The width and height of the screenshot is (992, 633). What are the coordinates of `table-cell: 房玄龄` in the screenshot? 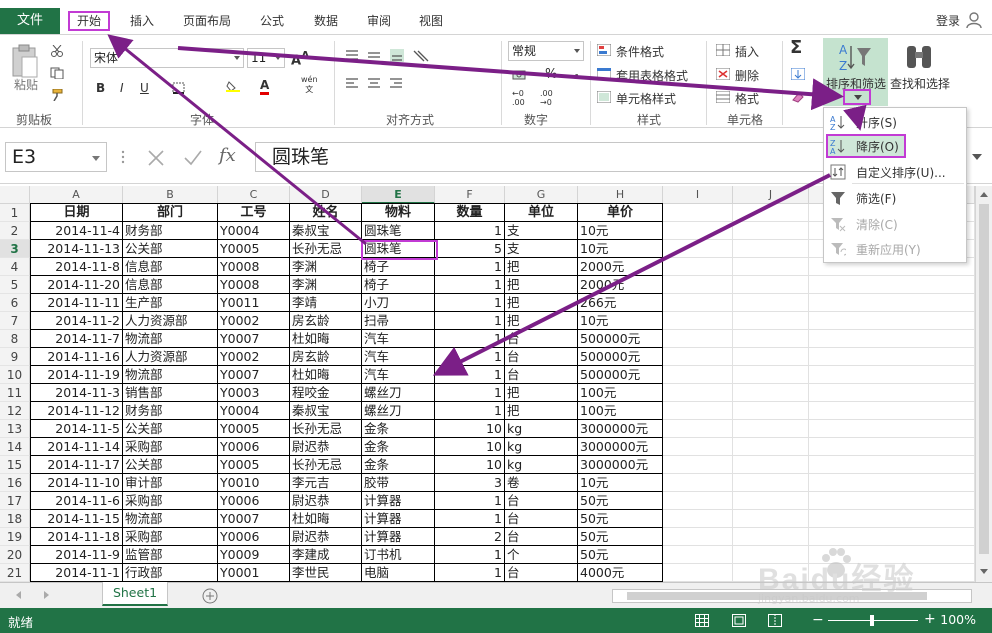 It's located at (326, 321).